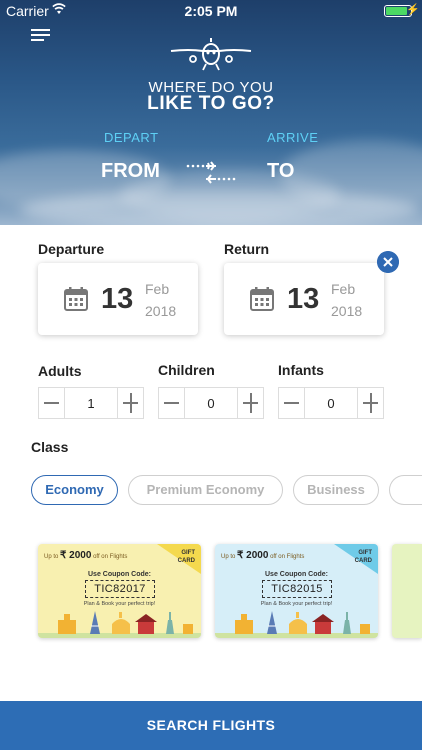 This screenshot has width=422, height=750. What do you see at coordinates (301, 370) in the screenshot?
I see `infants-label: Infants` at bounding box center [301, 370].